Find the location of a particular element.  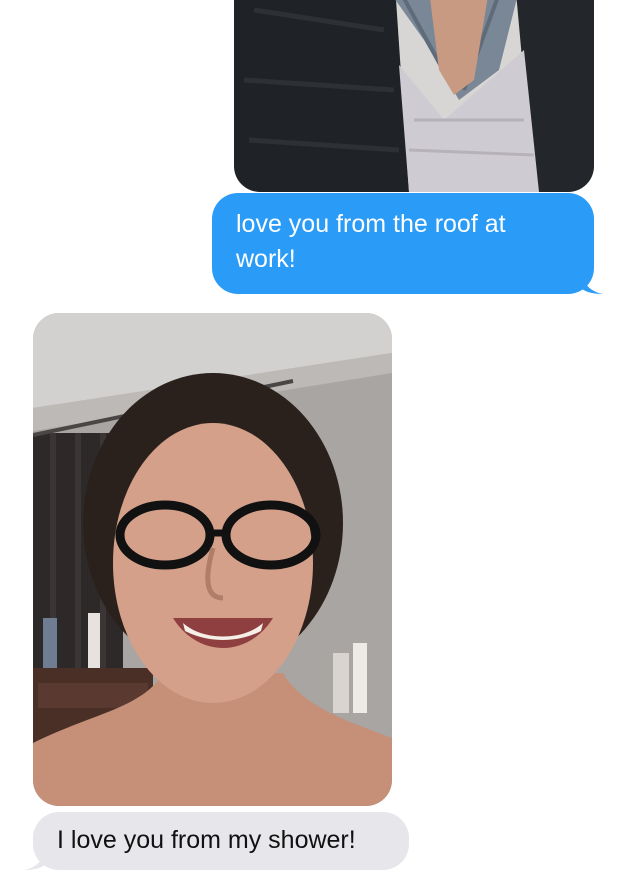

sent-photo-message is located at coordinates (414, 96).